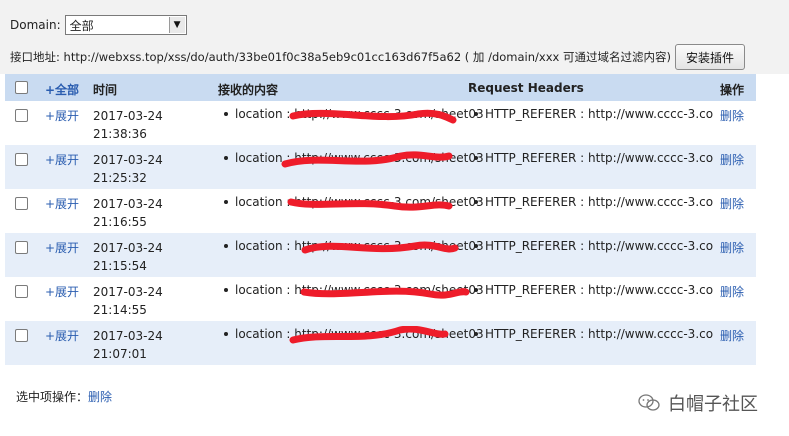 This screenshot has width=789, height=436. Describe the element at coordinates (125, 25) in the screenshot. I see `domain-select: 全部 ▼` at that location.